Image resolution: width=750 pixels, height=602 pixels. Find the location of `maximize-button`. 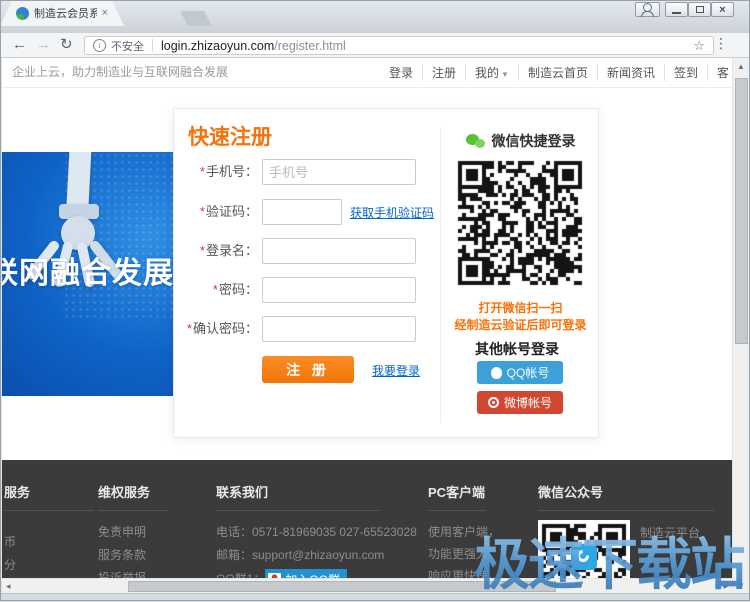

maximize-button is located at coordinates (699, 9).